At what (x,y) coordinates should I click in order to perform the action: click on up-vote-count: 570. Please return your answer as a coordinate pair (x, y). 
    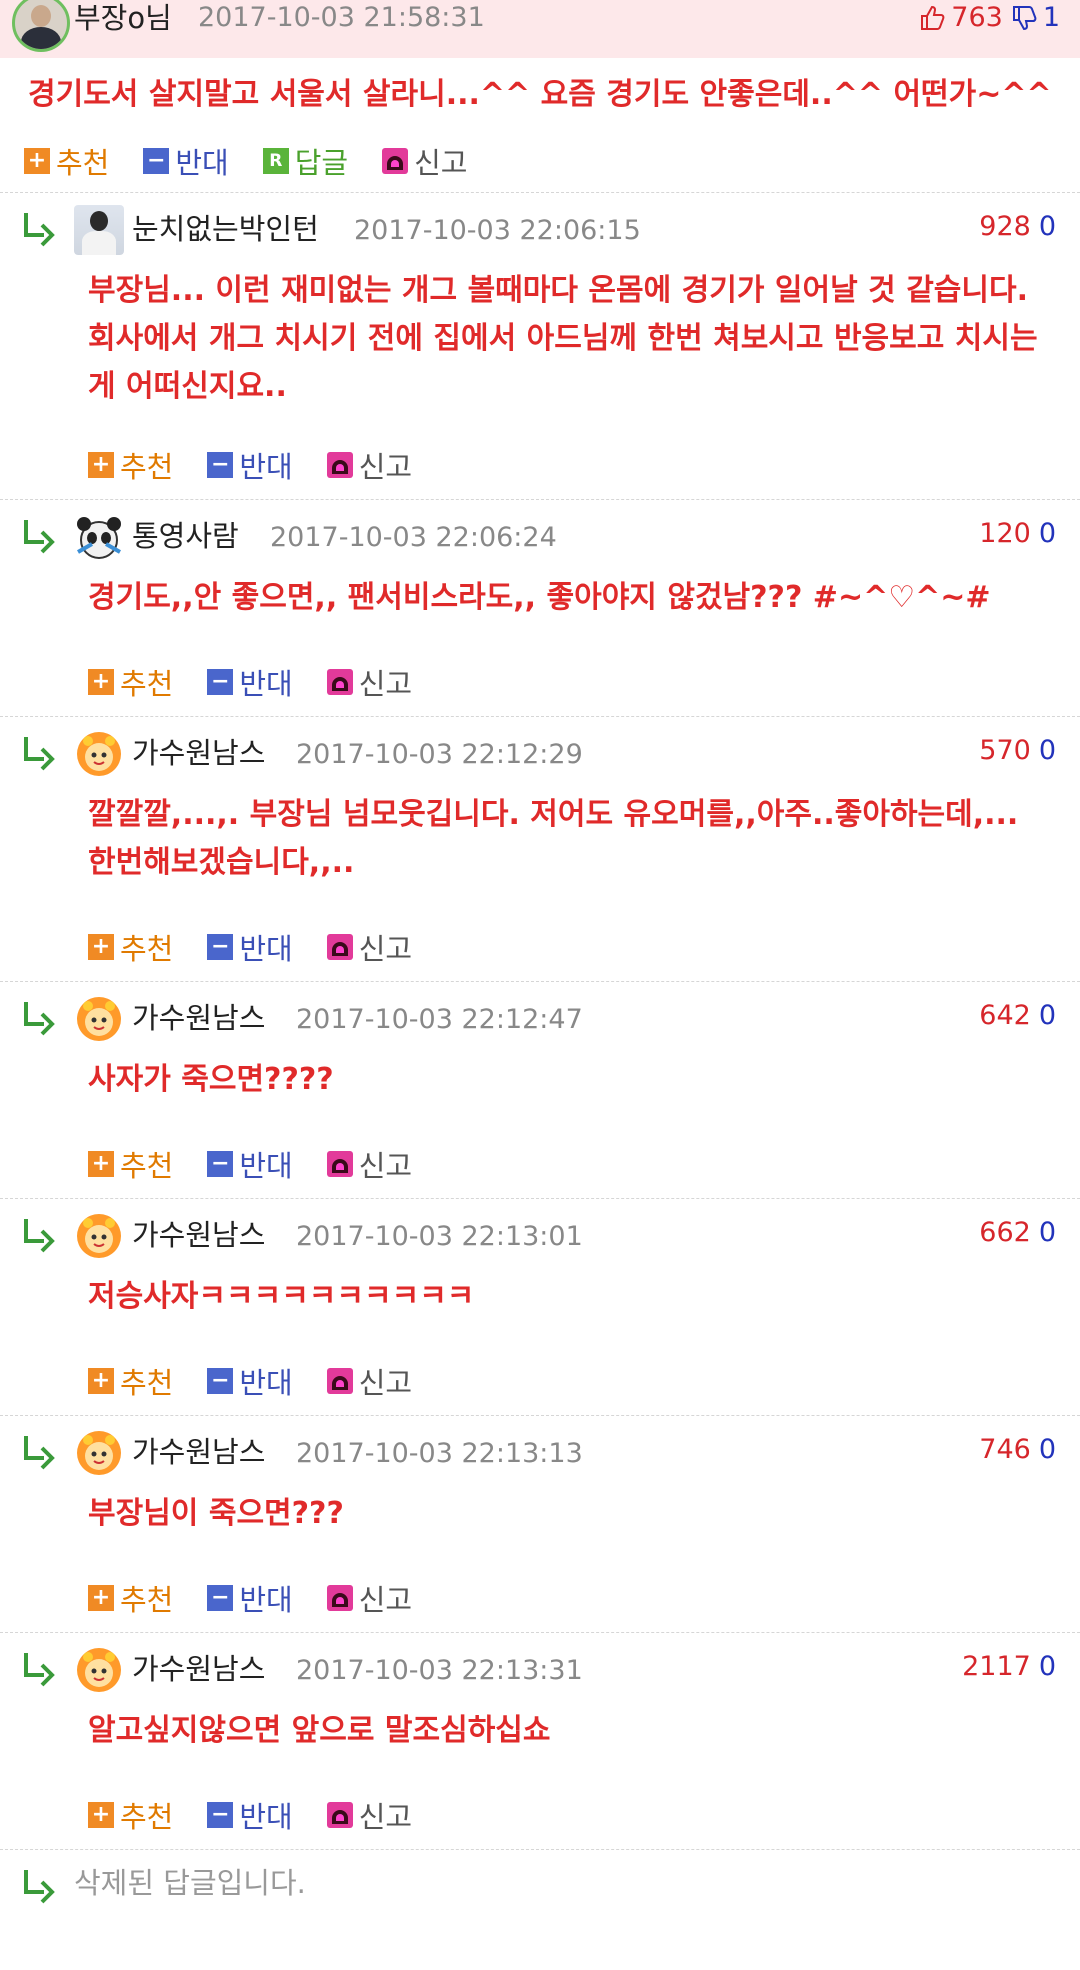
    Looking at the image, I should click on (1005, 750).